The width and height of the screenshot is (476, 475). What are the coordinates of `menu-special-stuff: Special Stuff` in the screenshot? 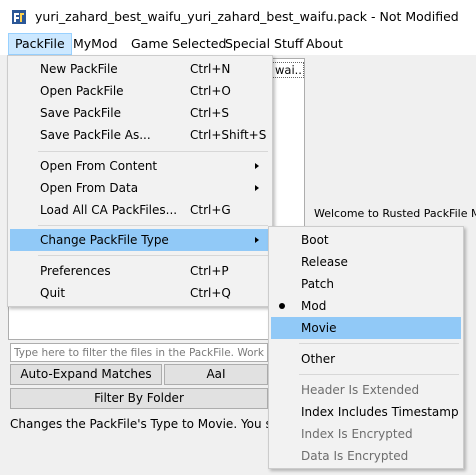 It's located at (264, 44).